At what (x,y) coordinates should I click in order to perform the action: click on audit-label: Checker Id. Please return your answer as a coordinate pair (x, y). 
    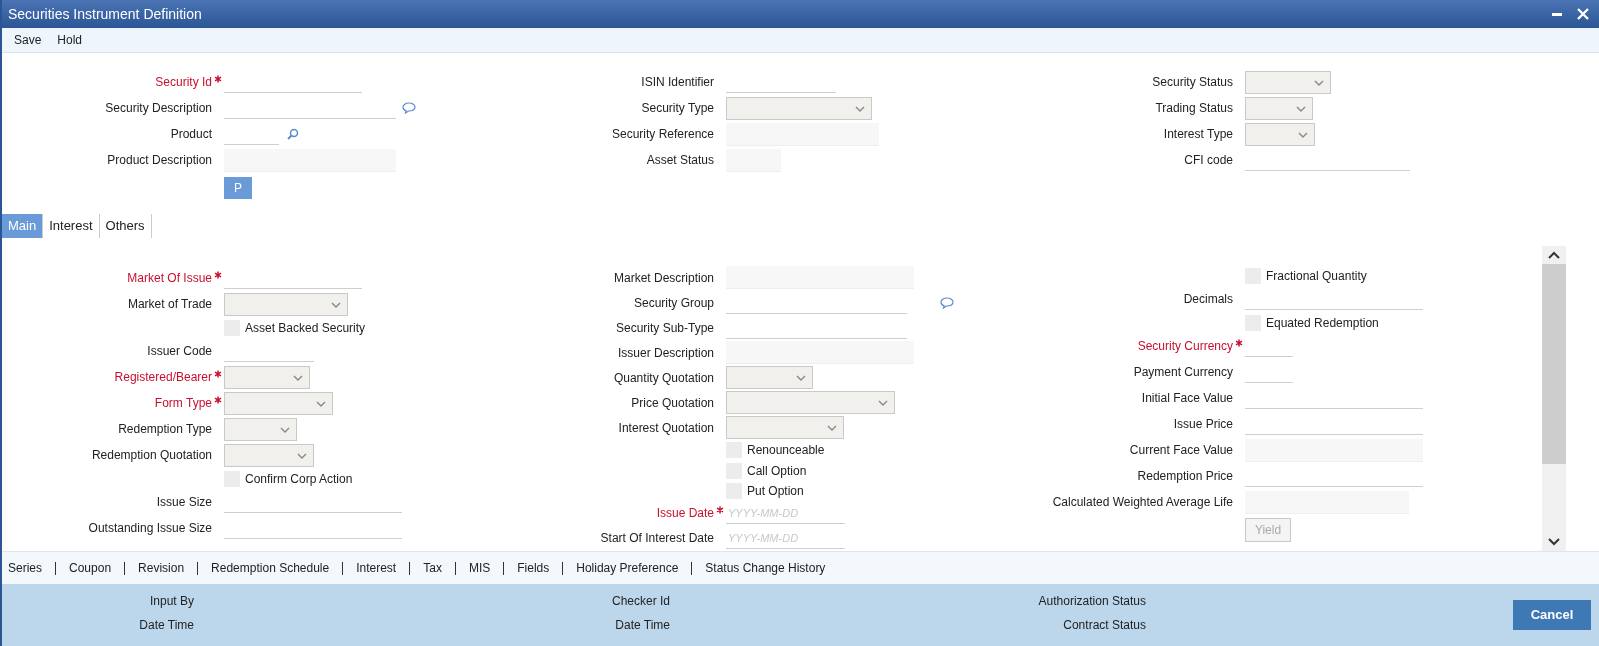
    Looking at the image, I should click on (640, 601).